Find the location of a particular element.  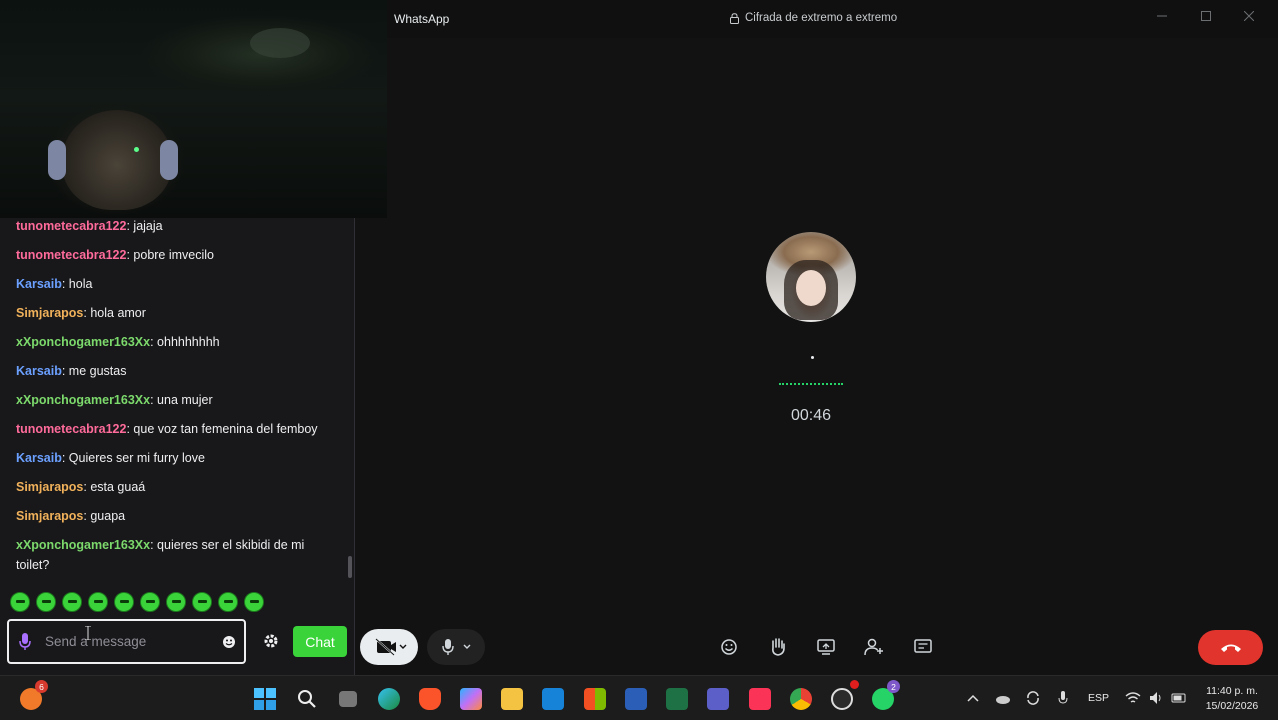

chat-message-text: : jajaja is located at coordinates (144, 226).